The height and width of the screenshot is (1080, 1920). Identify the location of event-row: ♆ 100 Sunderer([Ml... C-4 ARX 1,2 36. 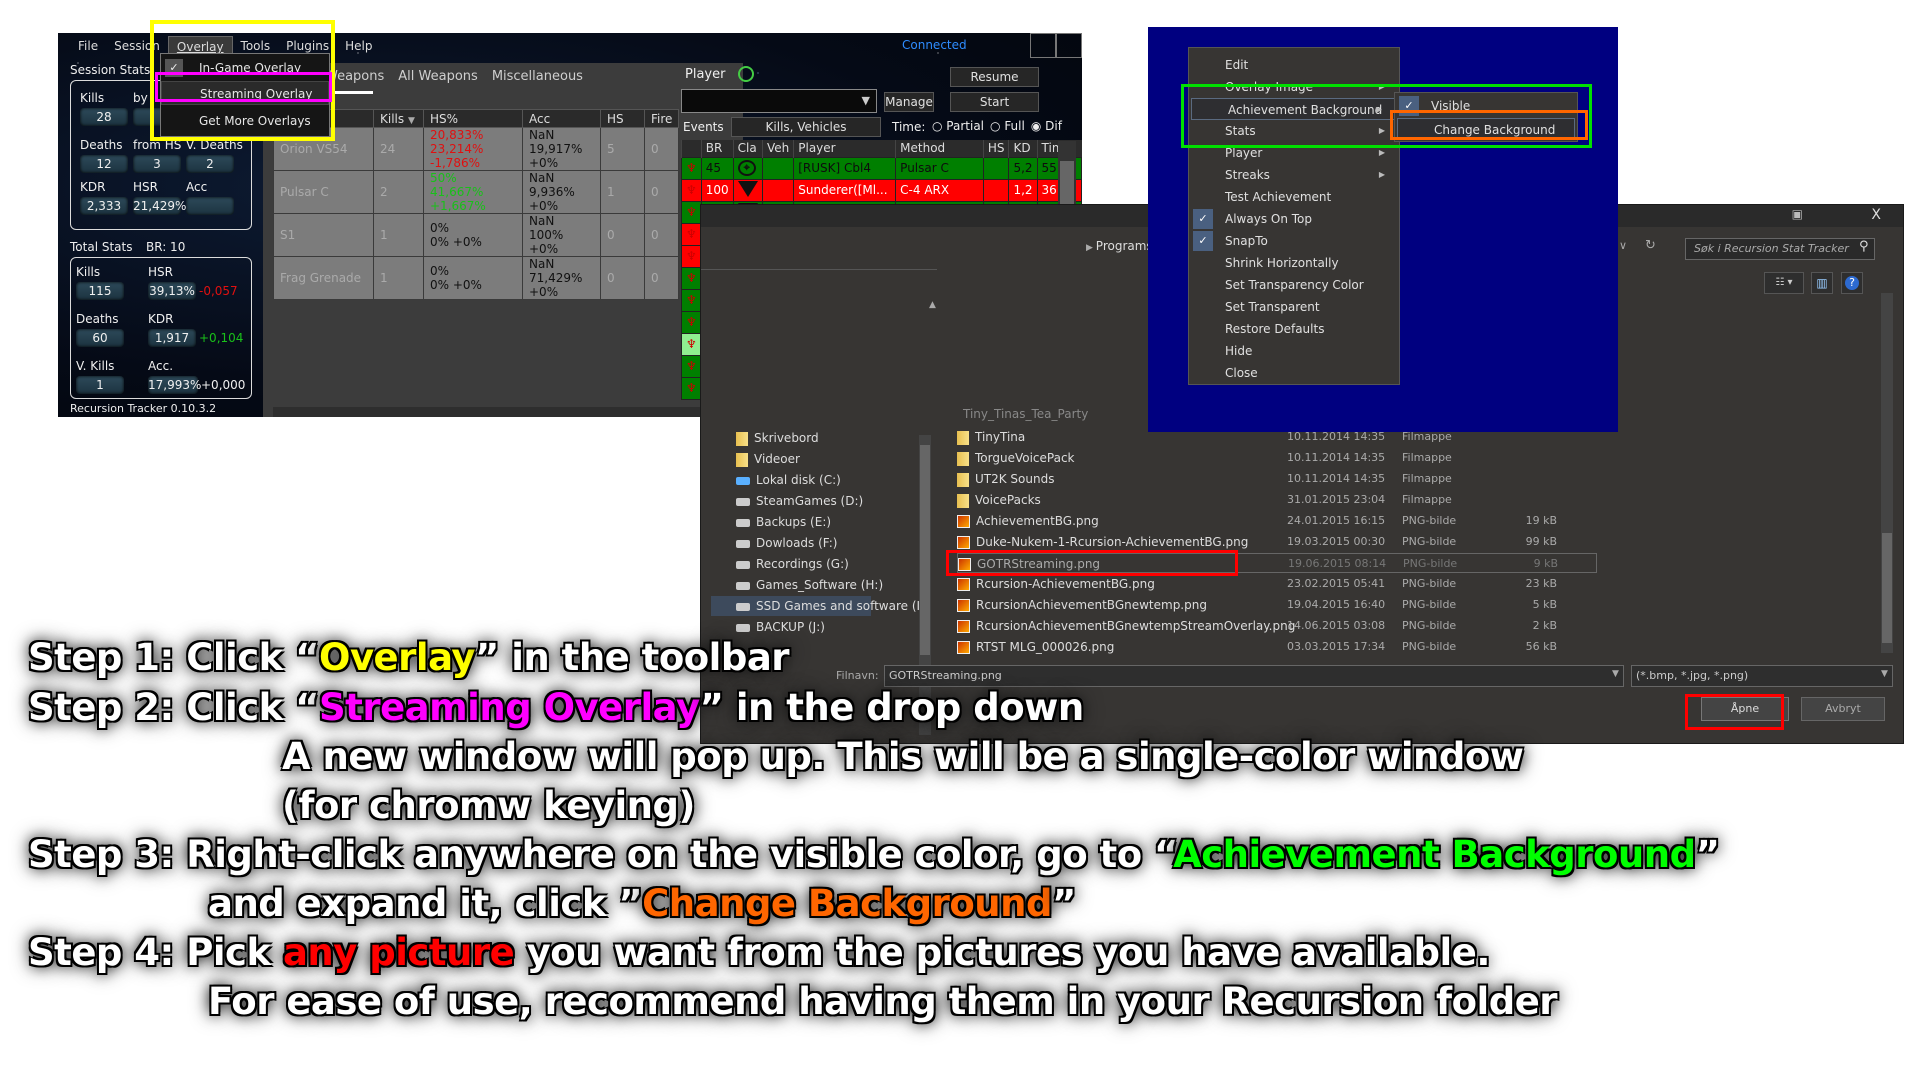
(881, 190).